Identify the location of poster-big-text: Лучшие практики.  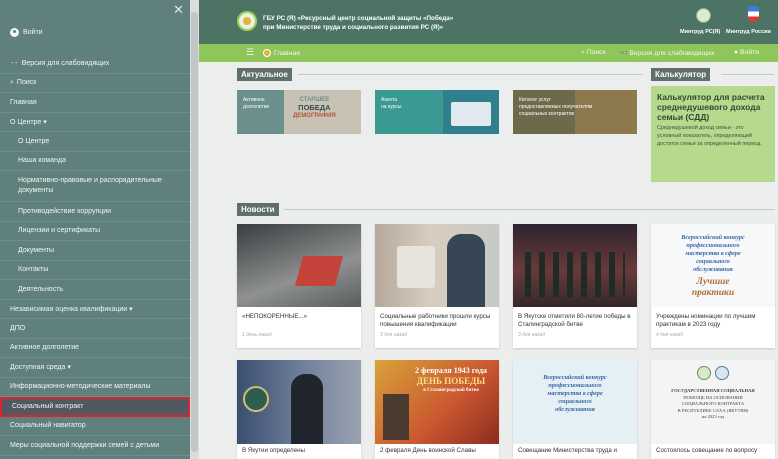
(713, 288).